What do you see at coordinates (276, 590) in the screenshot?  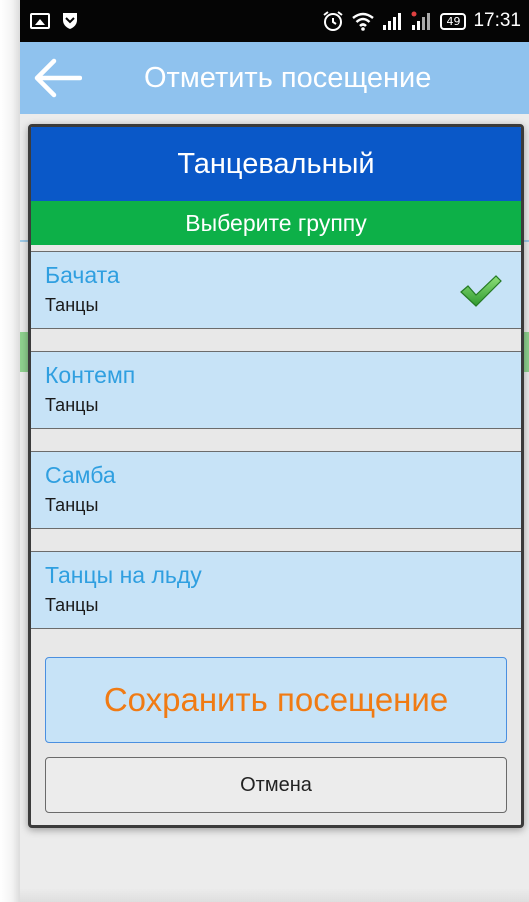 I see `group-item-ice-dance: Танцы на льду Танцы` at bounding box center [276, 590].